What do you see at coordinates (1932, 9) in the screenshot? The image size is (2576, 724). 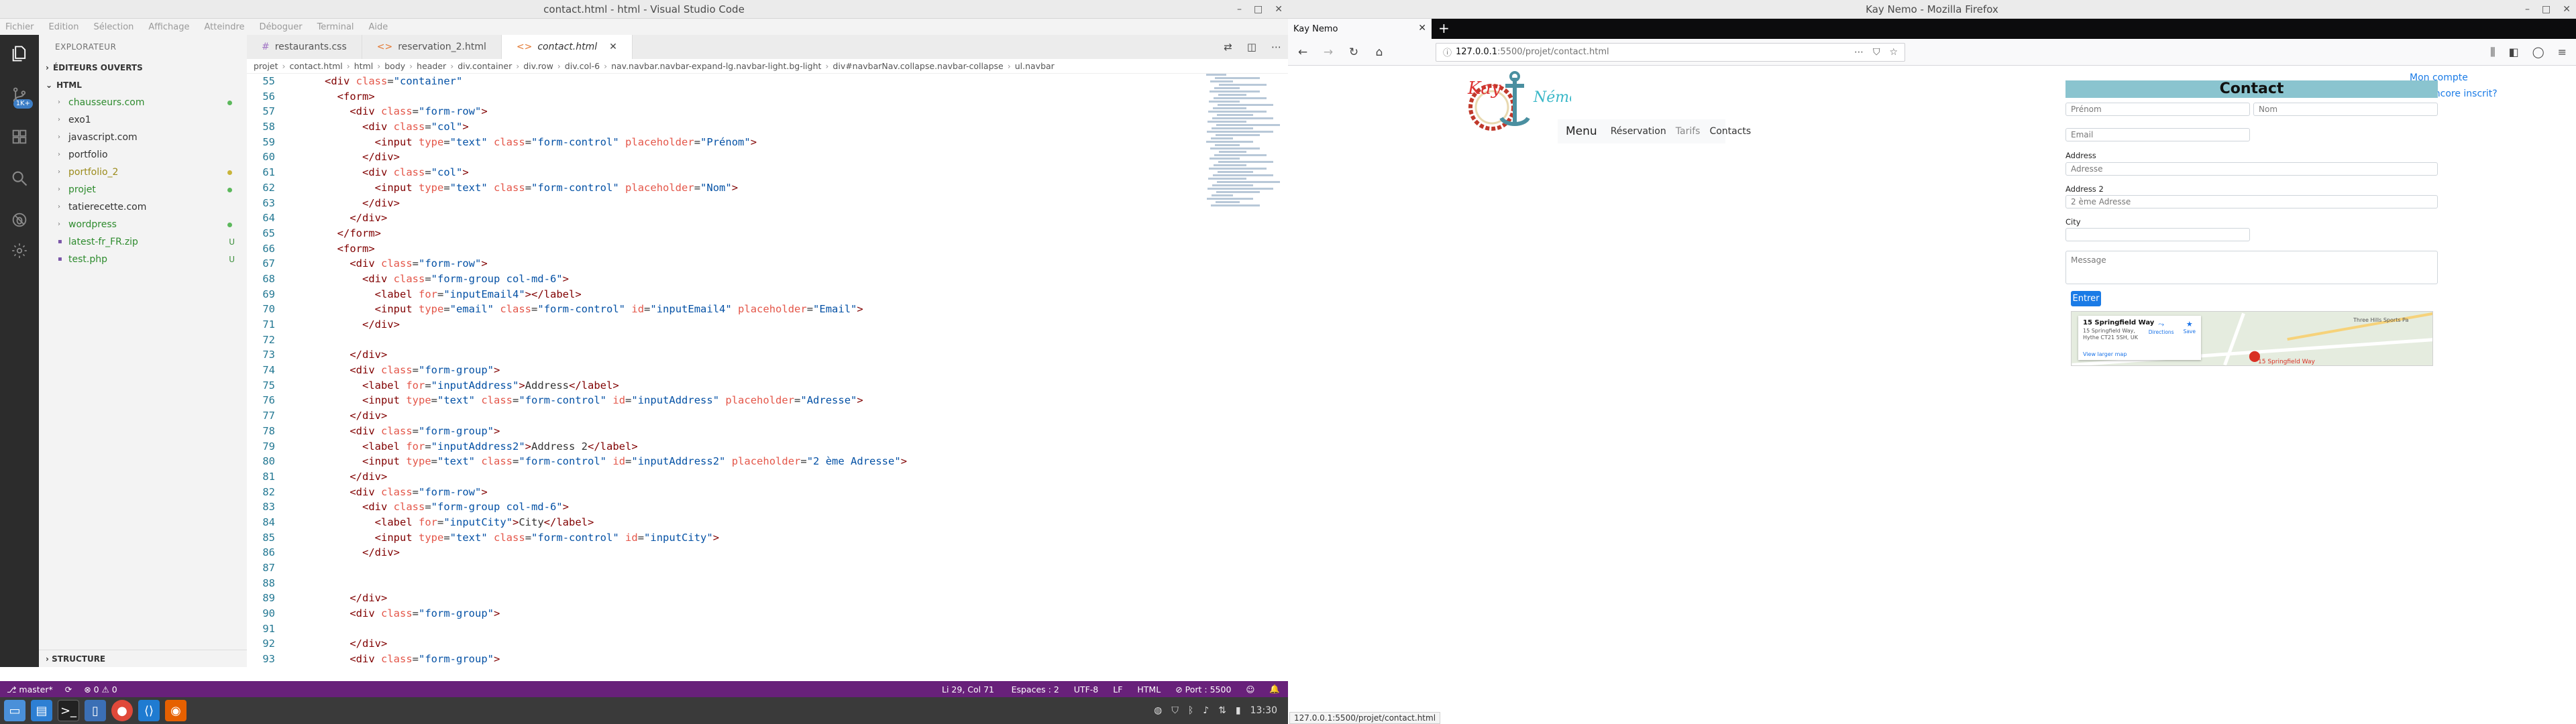 I see `firefox-titlebar: Kay Nemo - Mozilla Firefox – □ ✕` at bounding box center [1932, 9].